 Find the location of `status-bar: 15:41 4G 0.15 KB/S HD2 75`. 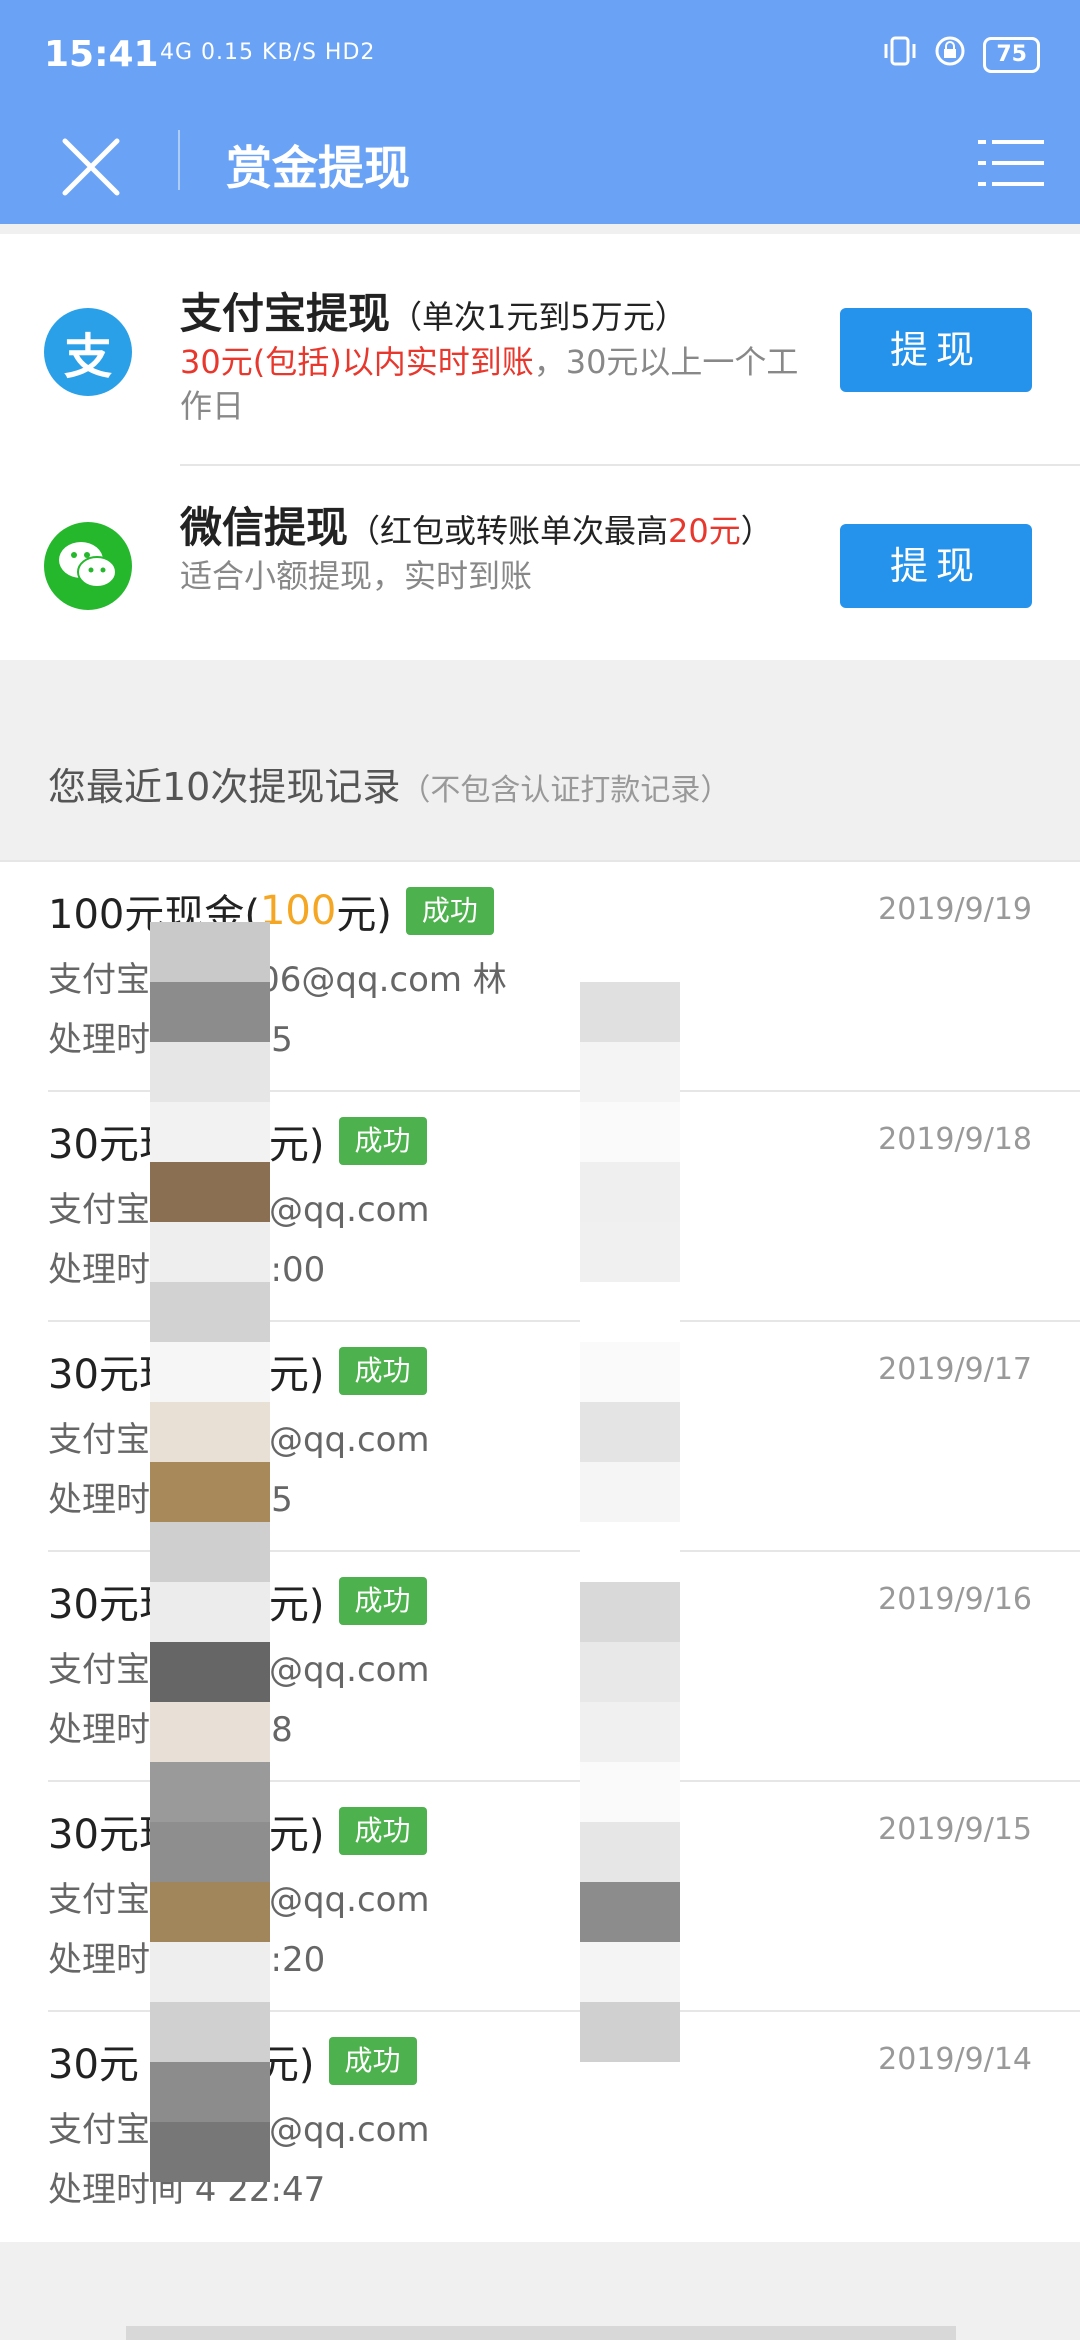

status-bar: 15:41 4G 0.15 KB/S HD2 75 is located at coordinates (540, 55).